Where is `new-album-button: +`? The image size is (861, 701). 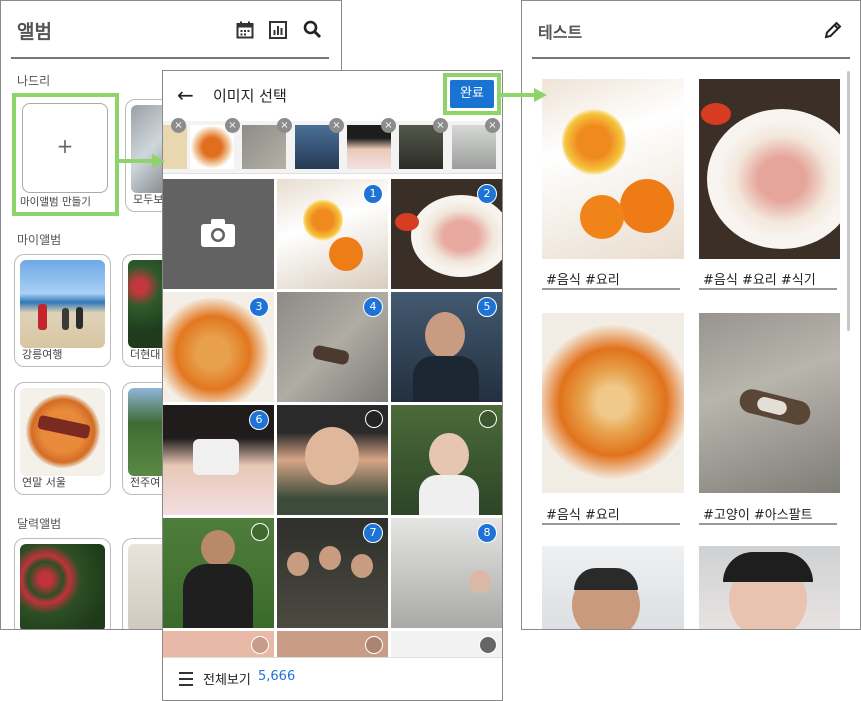
new-album-button: + is located at coordinates (65, 148).